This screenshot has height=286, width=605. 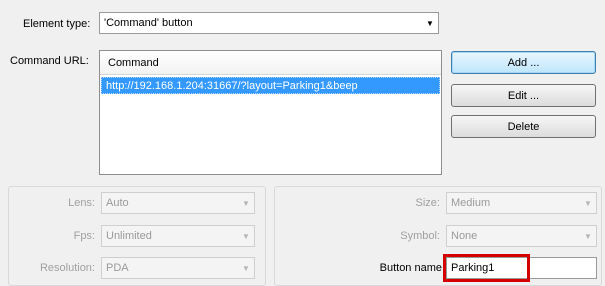 What do you see at coordinates (67, 268) in the screenshot?
I see `resolution-label: Resolution:` at bounding box center [67, 268].